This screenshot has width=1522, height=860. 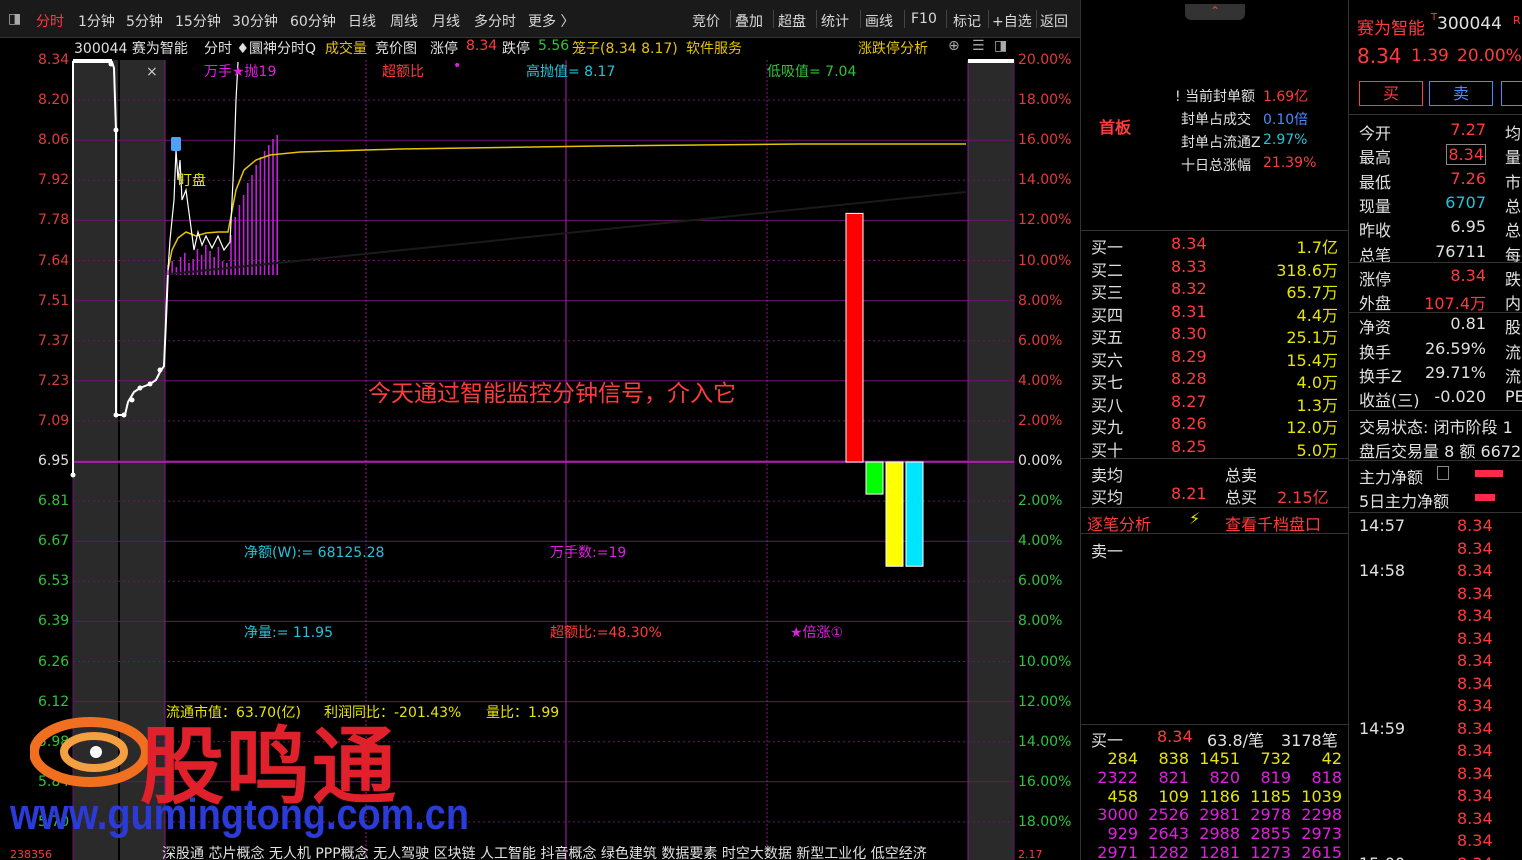 I want to click on dingpan-label: 盯盘, so click(x=192, y=181).